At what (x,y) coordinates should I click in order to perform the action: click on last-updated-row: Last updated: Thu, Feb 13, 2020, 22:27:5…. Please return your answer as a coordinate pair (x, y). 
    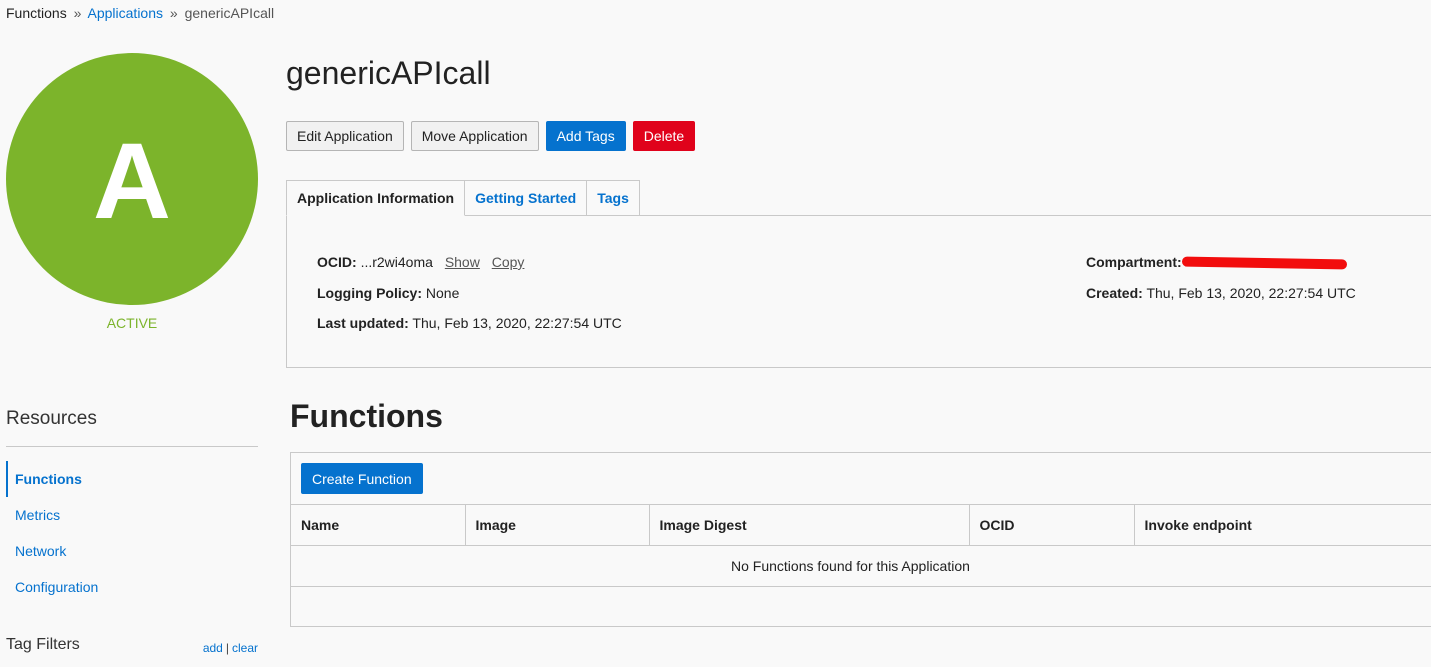
    Looking at the image, I should click on (469, 323).